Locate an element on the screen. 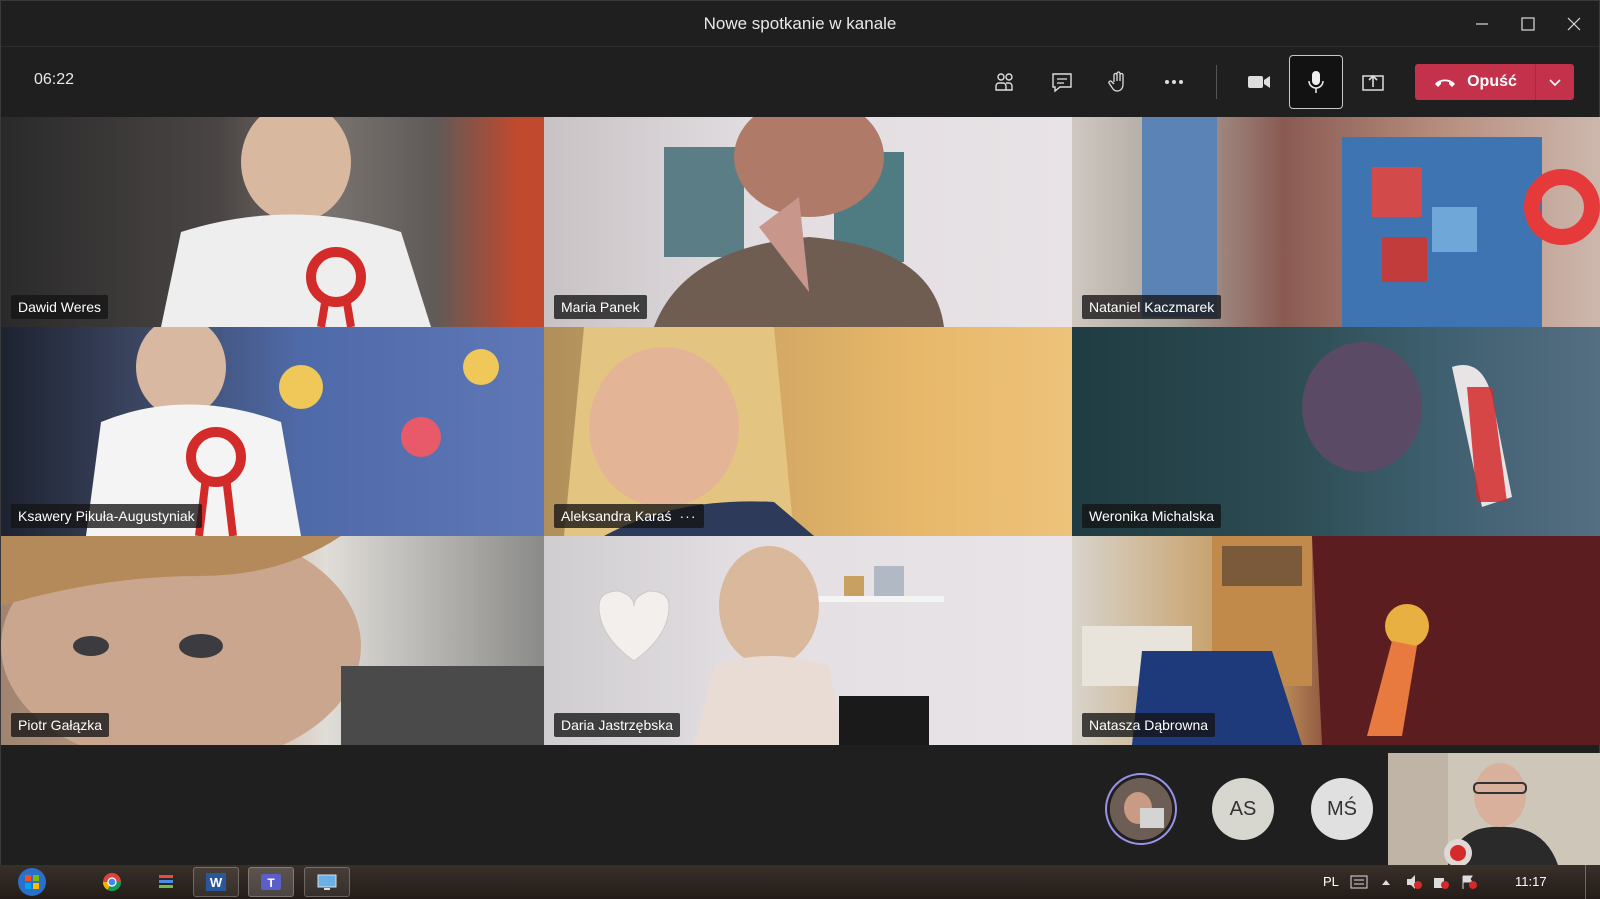 The image size is (1600, 899). taskbar-teams: T is located at coordinates (271, 882).